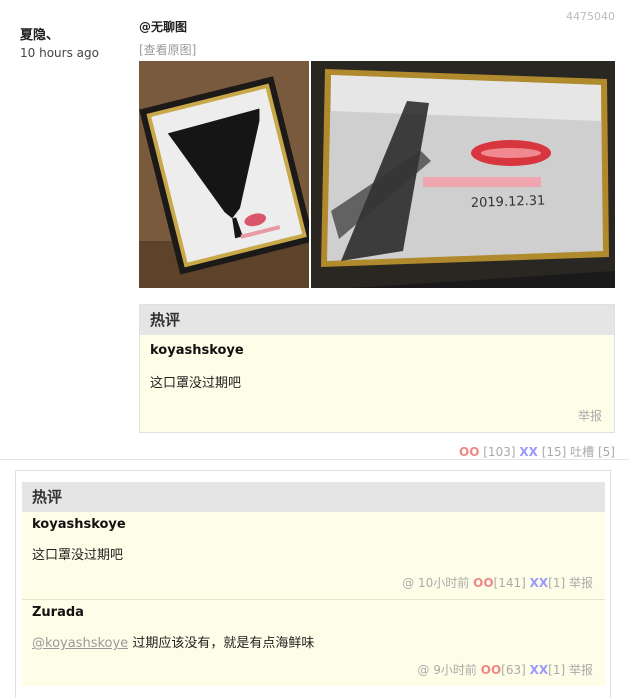 This screenshot has height=698, width=629. What do you see at coordinates (455, 670) in the screenshot?
I see `comment-time: 9小时前` at bounding box center [455, 670].